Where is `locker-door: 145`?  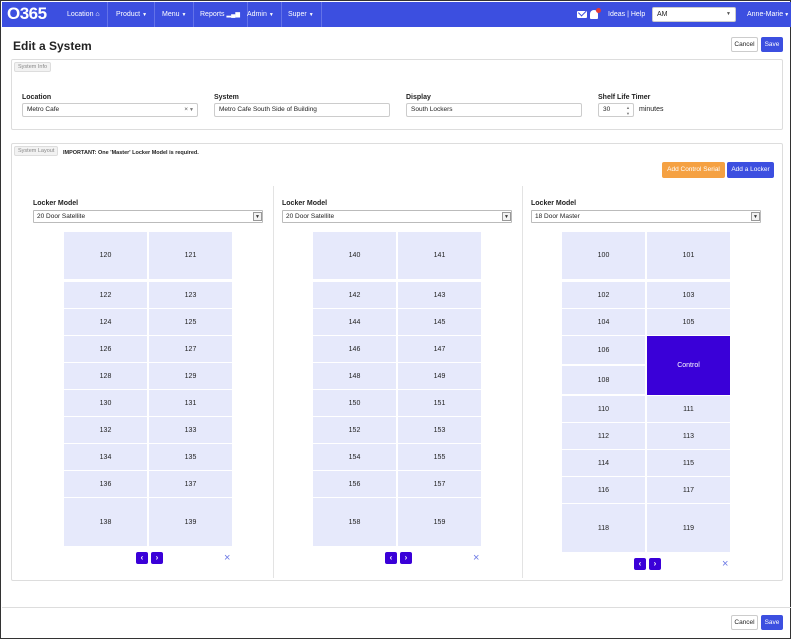 locker-door: 145 is located at coordinates (439, 322).